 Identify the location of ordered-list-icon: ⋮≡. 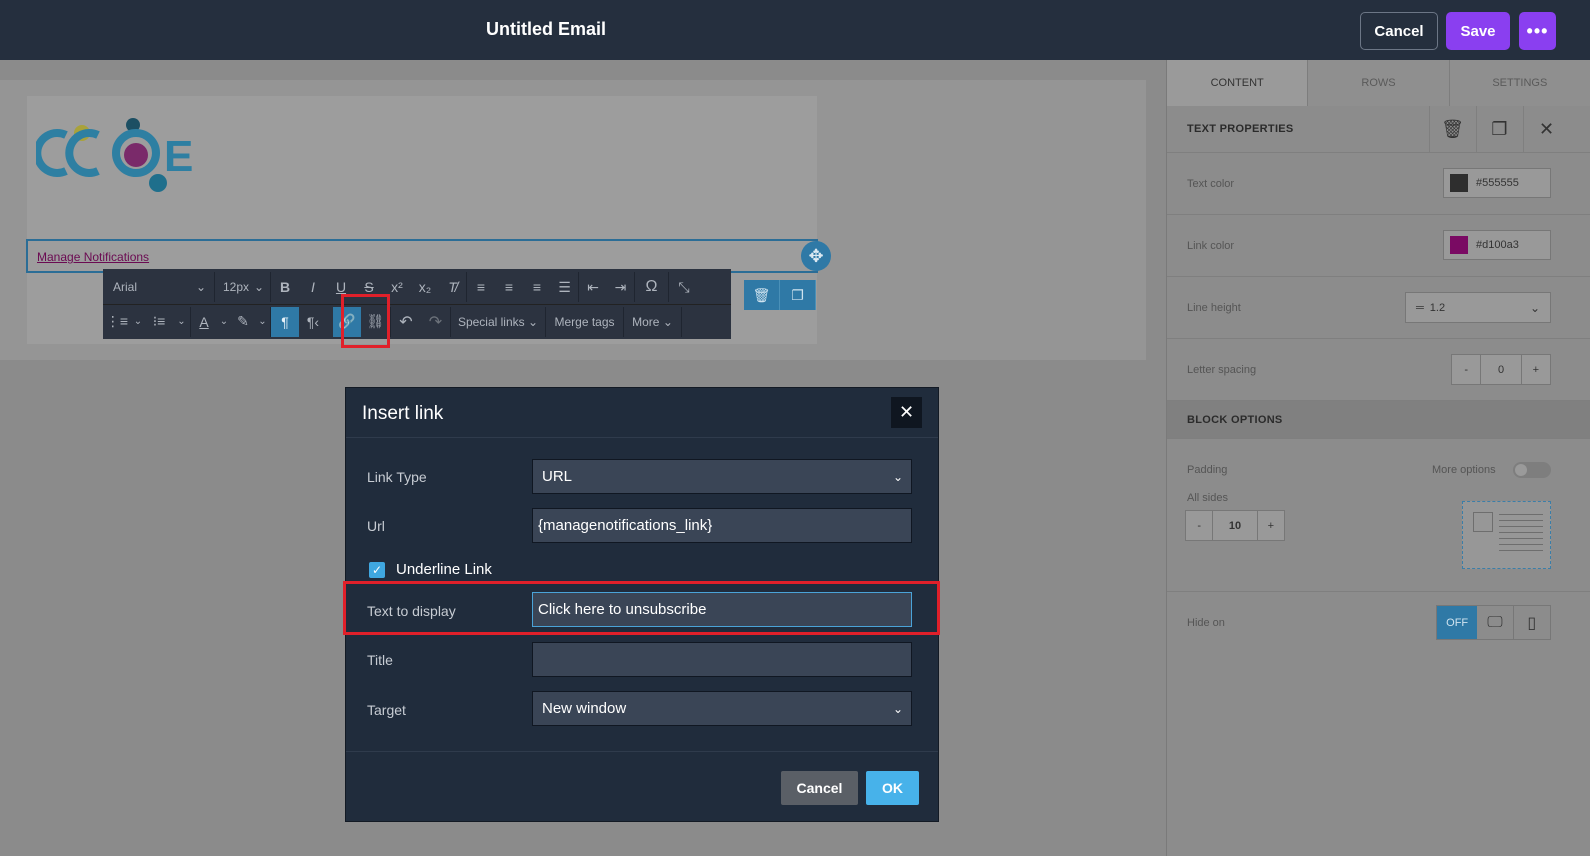
(117, 322).